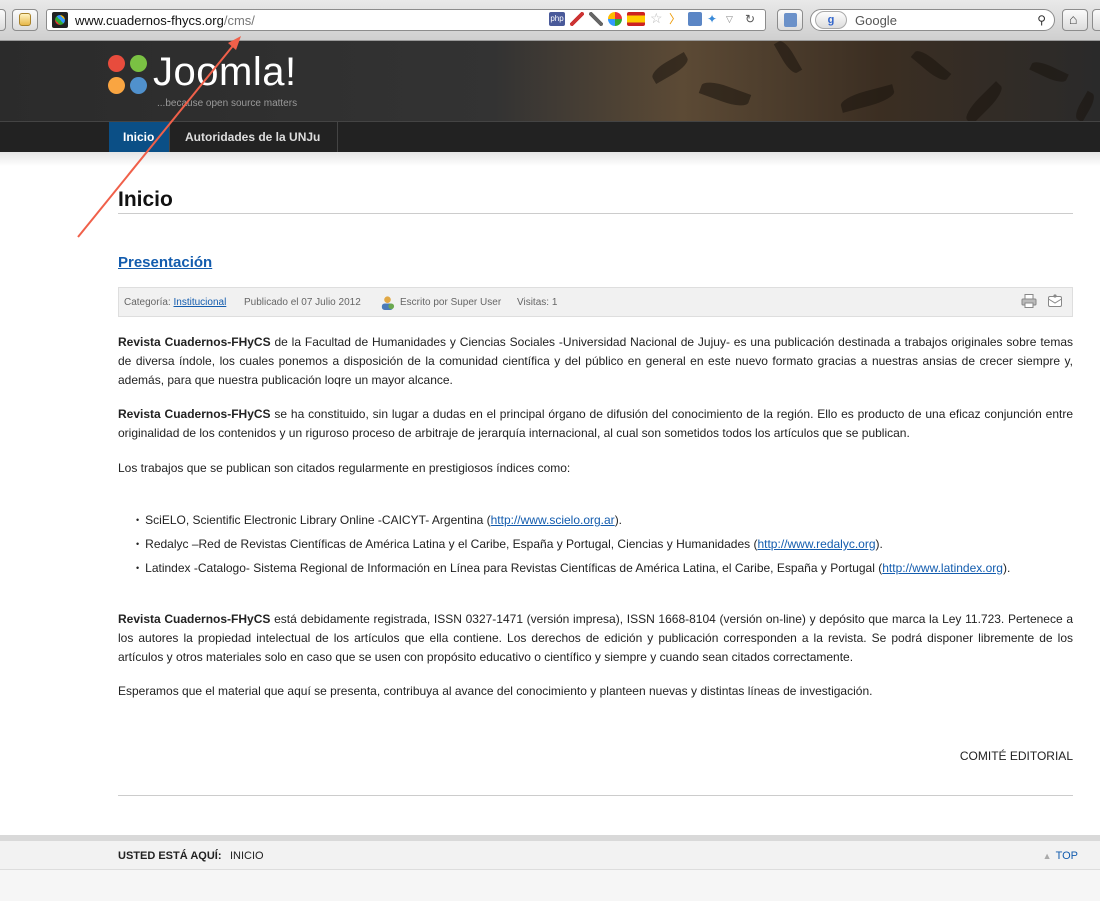 This screenshot has height=901, width=1100. What do you see at coordinates (733, 19) in the screenshot?
I see `dropdown-arrow-icon: ▽` at bounding box center [733, 19].